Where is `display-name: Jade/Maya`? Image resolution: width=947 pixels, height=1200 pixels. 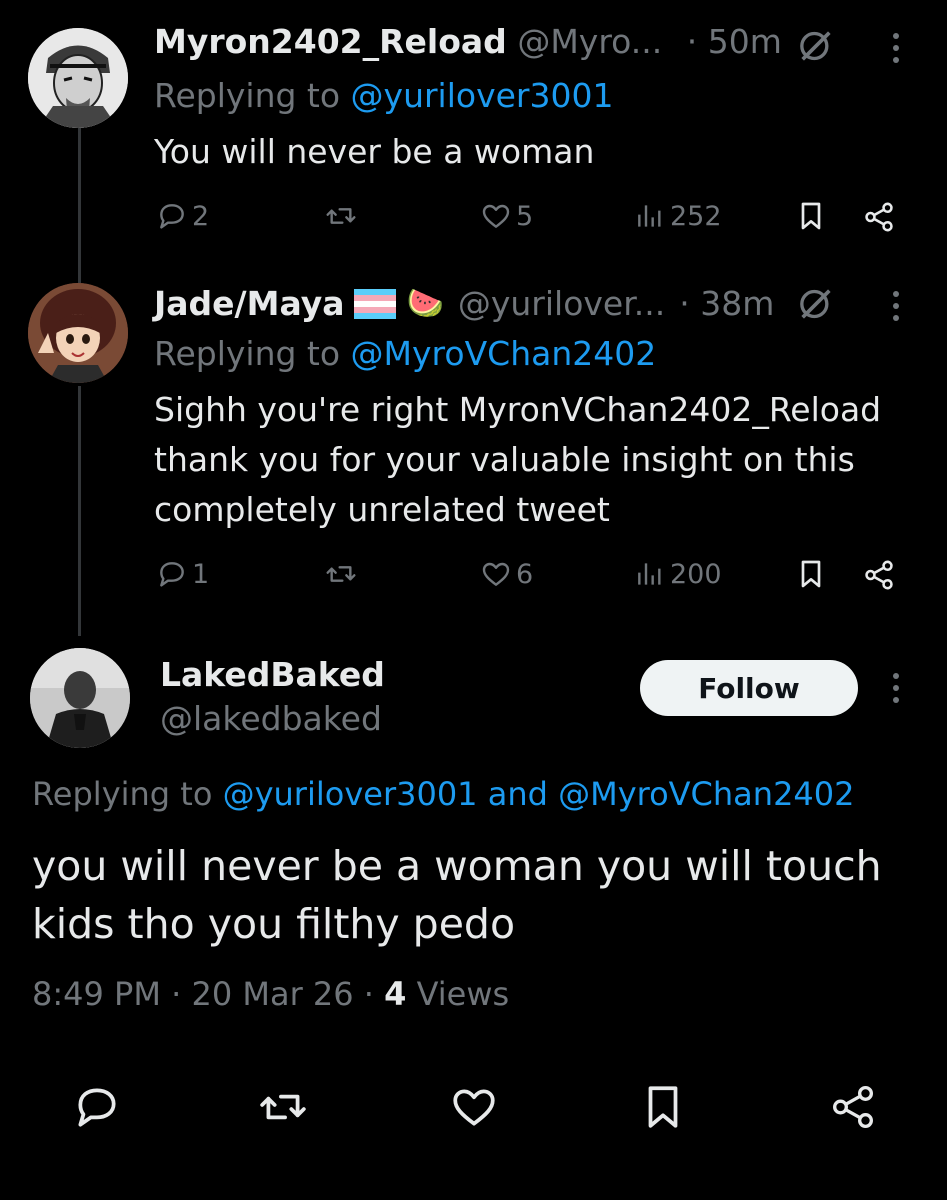
display-name: Jade/Maya is located at coordinates (249, 303).